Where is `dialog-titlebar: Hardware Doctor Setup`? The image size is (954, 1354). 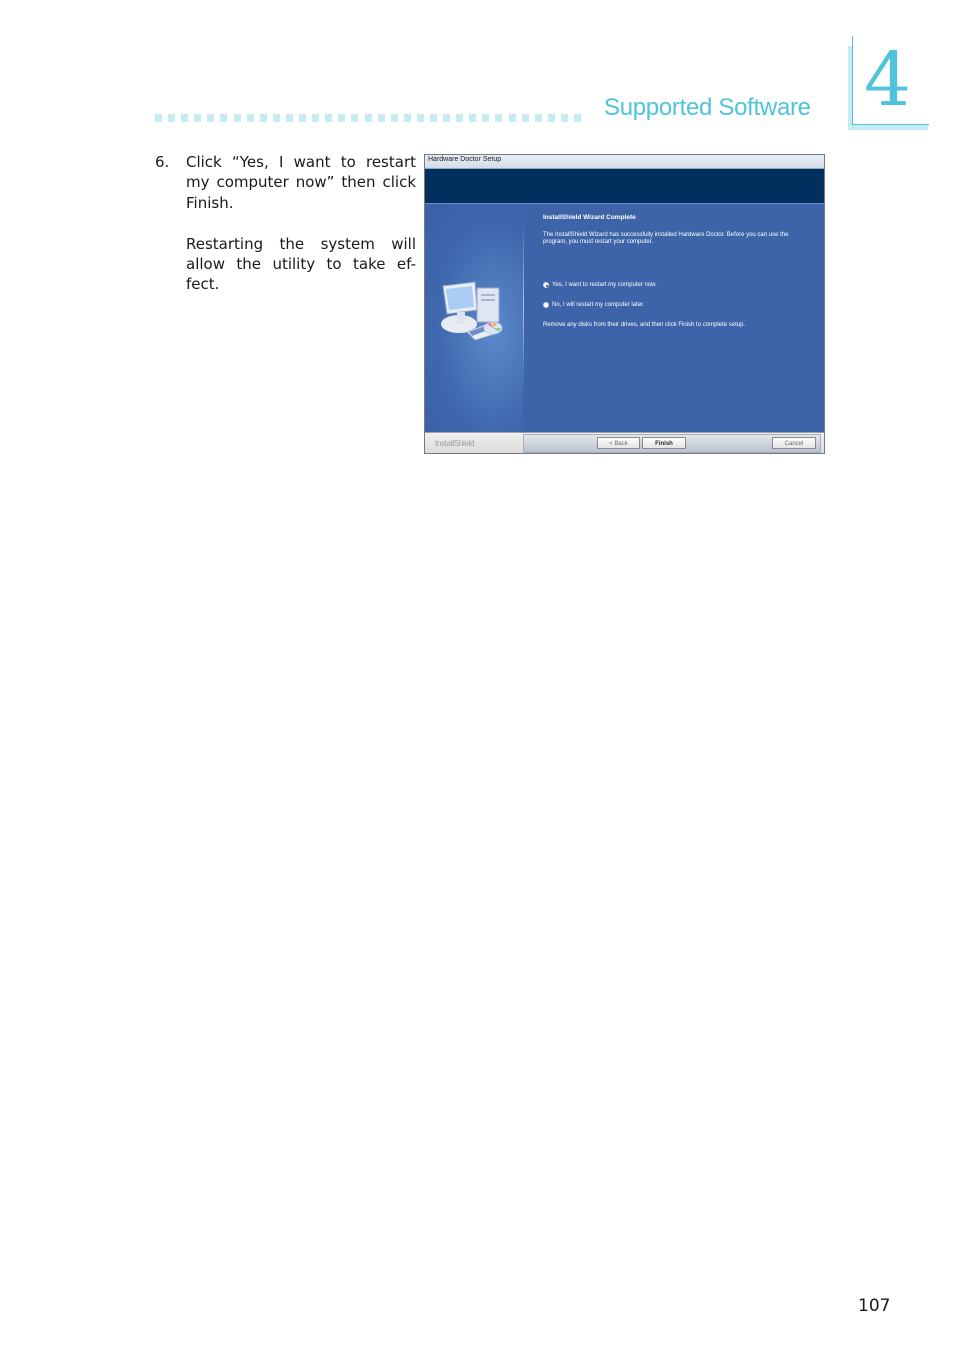
dialog-titlebar: Hardware Doctor Setup is located at coordinates (624, 162).